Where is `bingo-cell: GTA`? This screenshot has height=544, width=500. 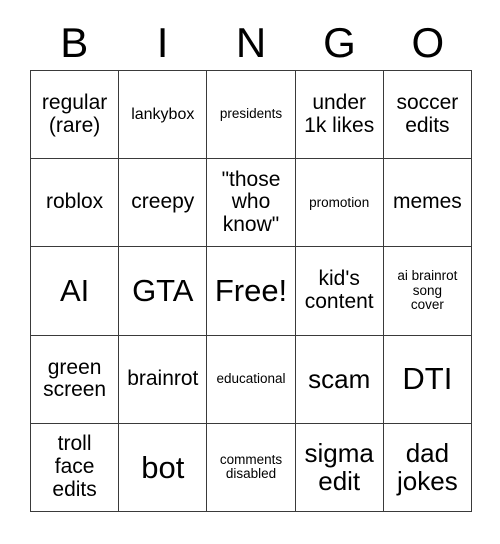 bingo-cell: GTA is located at coordinates (163, 291).